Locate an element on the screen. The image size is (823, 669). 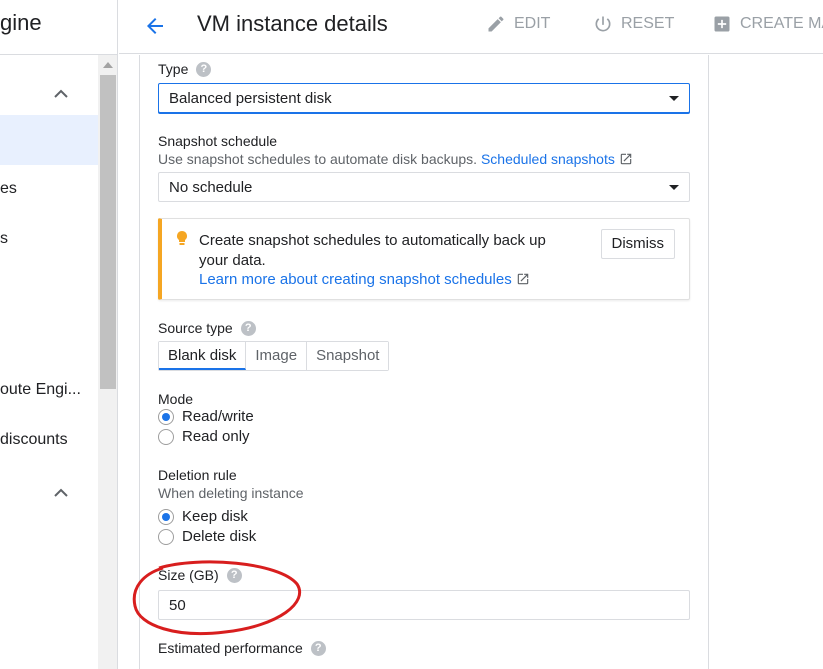
deletion-rule-label: Deletion rule is located at coordinates (197, 475).